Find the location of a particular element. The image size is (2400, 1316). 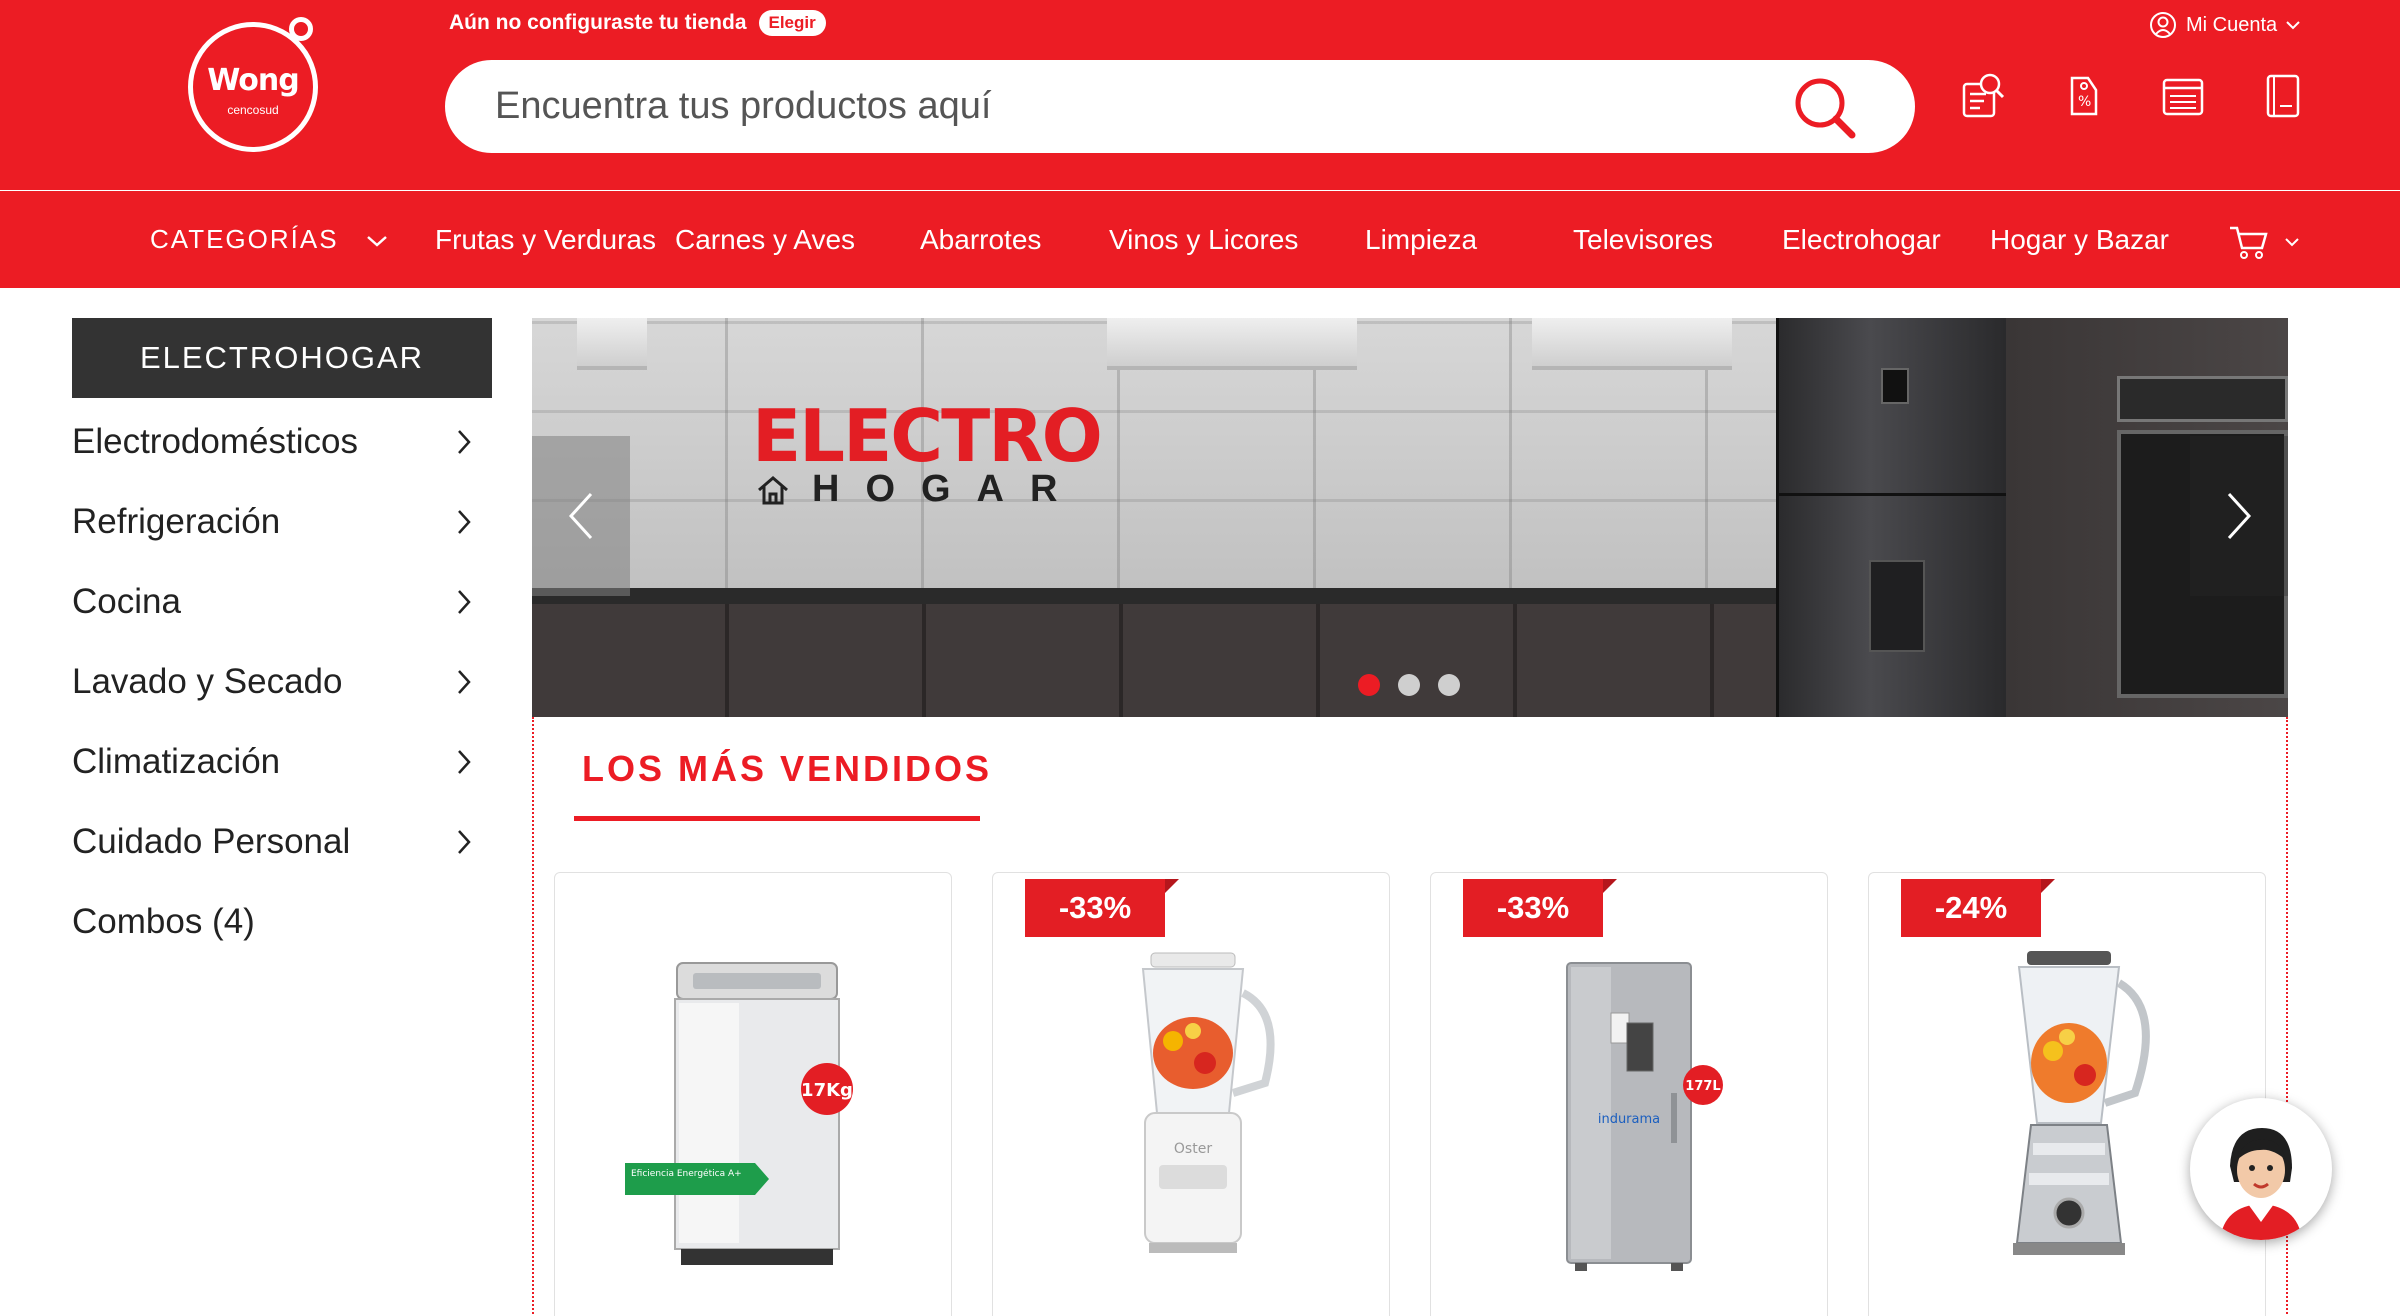

nav-carnes-aves: Carnes y Aves is located at coordinates (765, 239).